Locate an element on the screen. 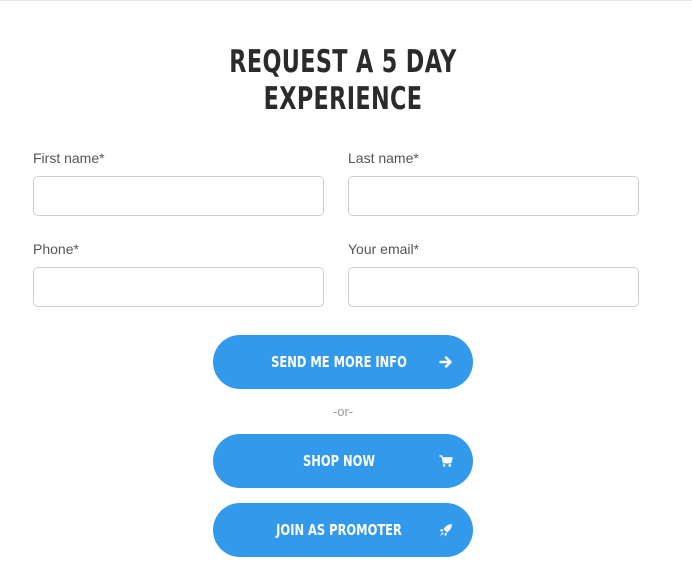 Image resolution: width=692 pixels, height=565 pixels. email-label: Your email* is located at coordinates (384, 249).